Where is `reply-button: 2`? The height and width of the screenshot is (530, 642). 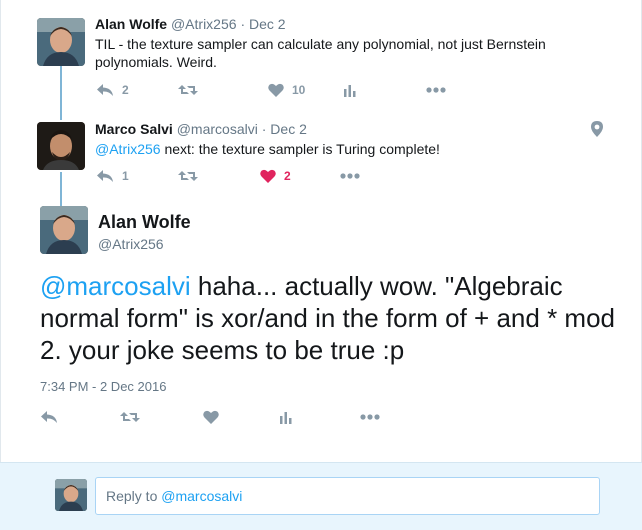 reply-button: 2 is located at coordinates (137, 90).